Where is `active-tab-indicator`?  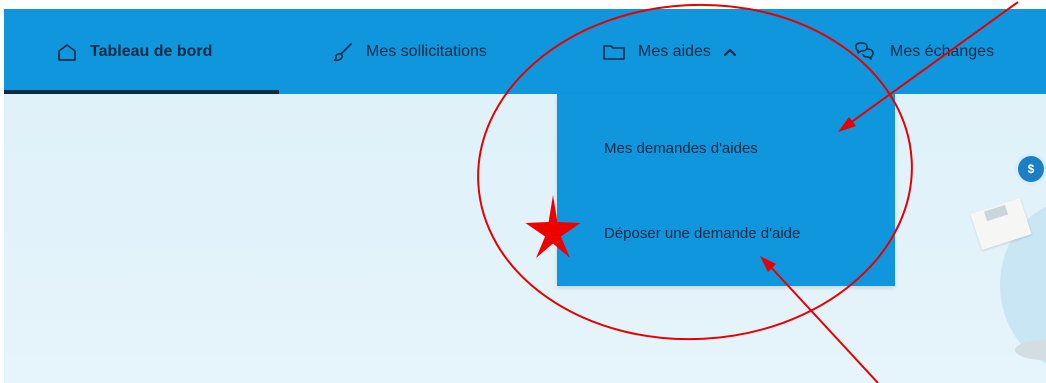 active-tab-indicator is located at coordinates (141, 92).